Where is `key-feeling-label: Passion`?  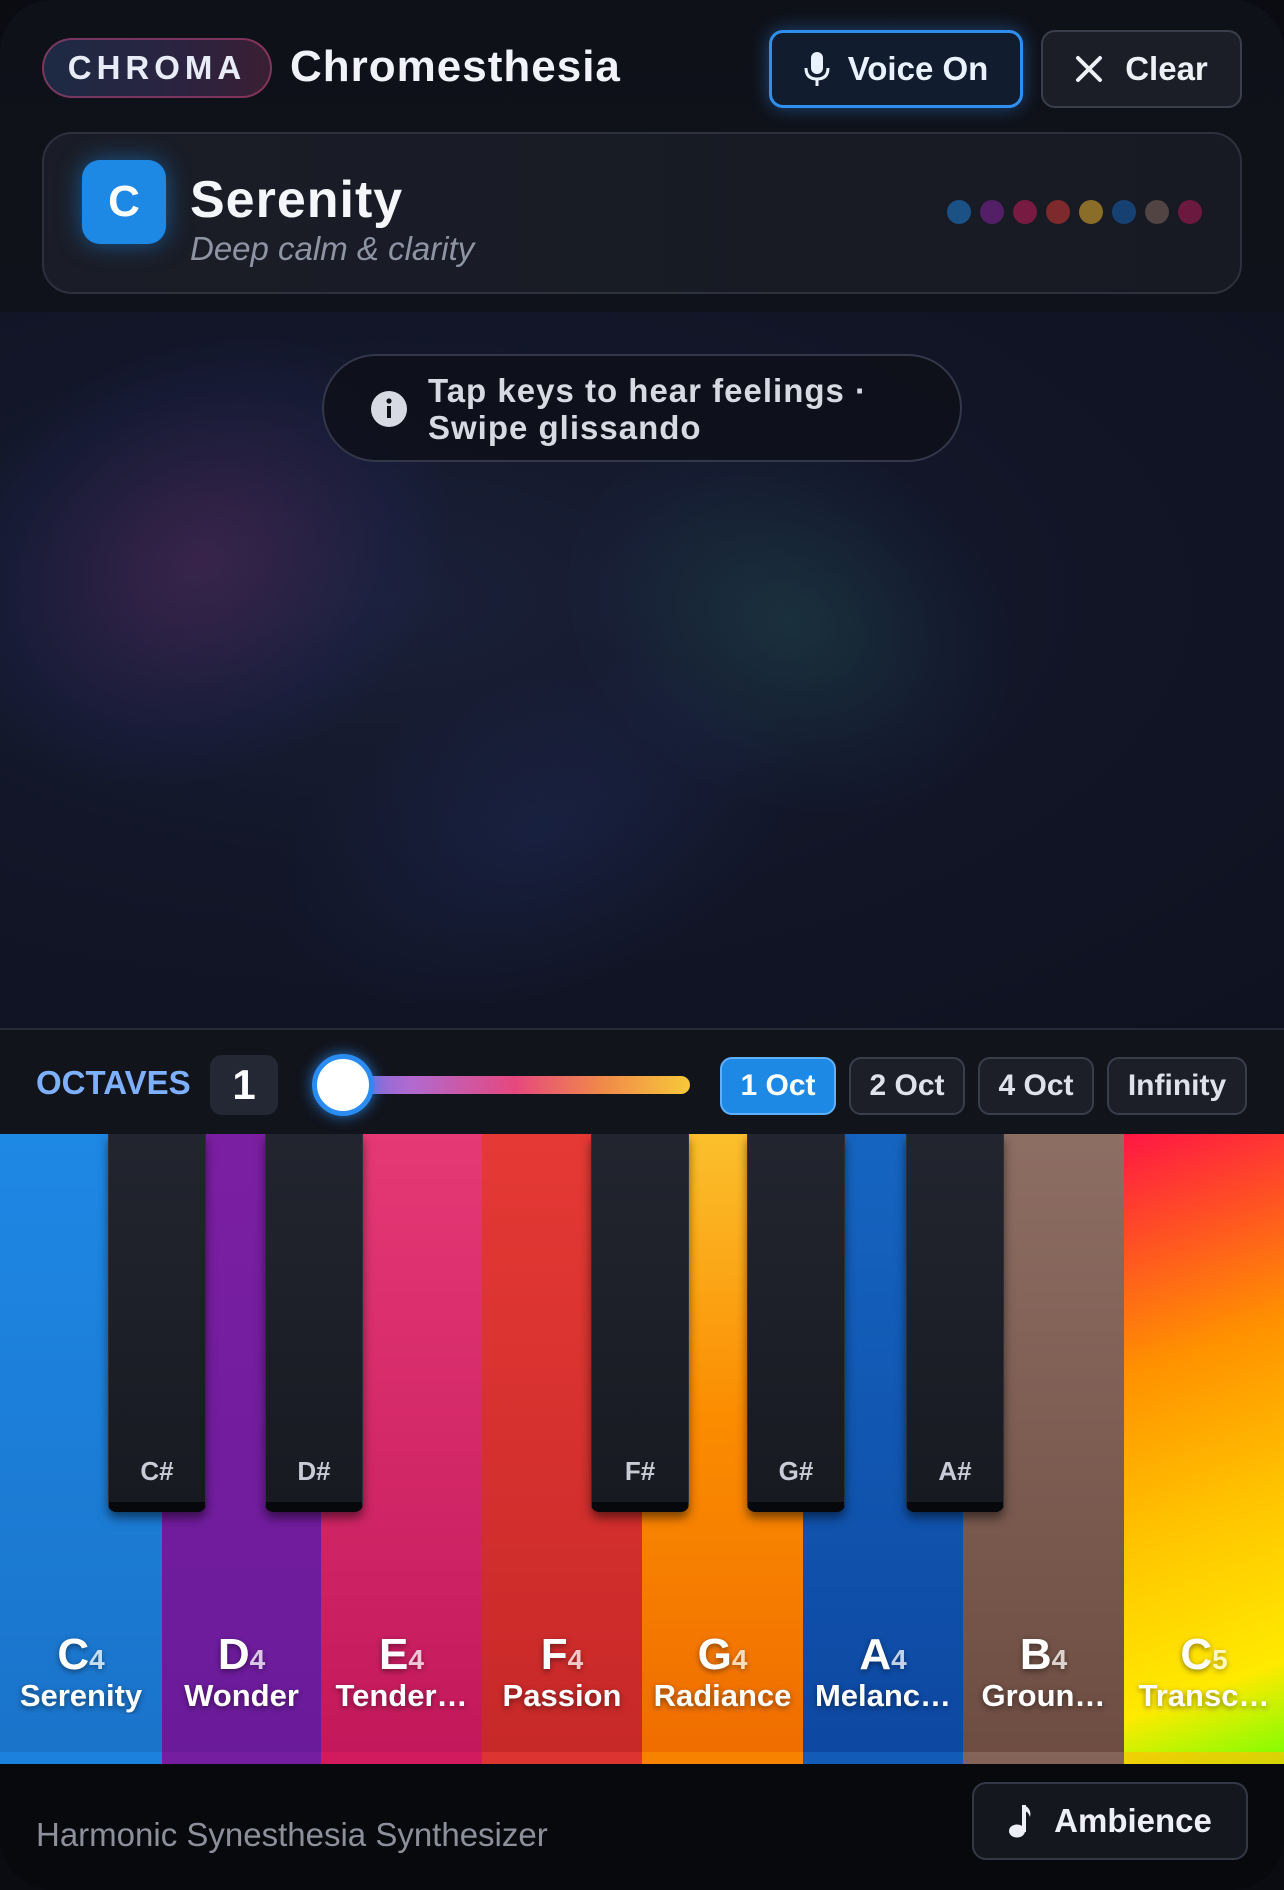
key-feeling-label: Passion is located at coordinates (562, 1695).